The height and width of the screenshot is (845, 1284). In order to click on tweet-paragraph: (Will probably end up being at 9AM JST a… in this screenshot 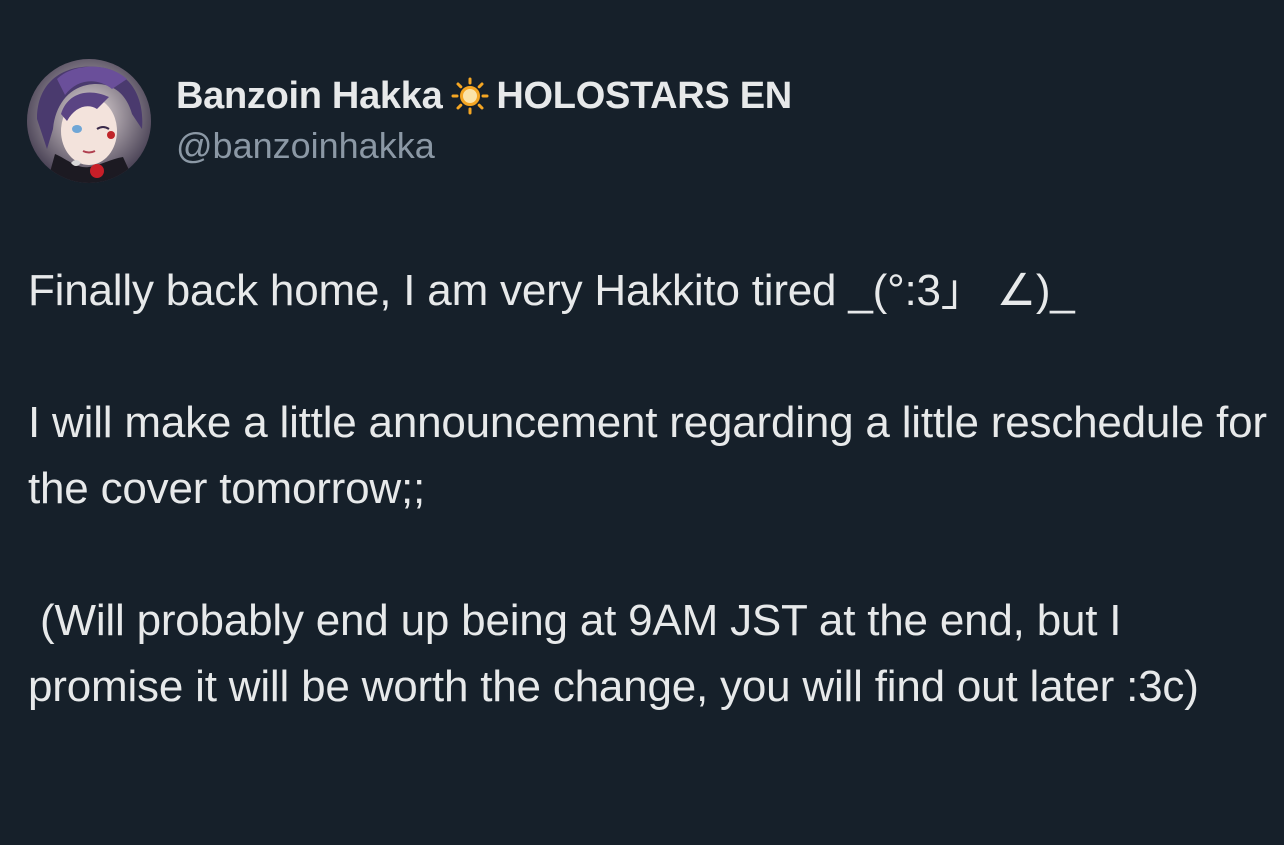, I will do `click(613, 653)`.